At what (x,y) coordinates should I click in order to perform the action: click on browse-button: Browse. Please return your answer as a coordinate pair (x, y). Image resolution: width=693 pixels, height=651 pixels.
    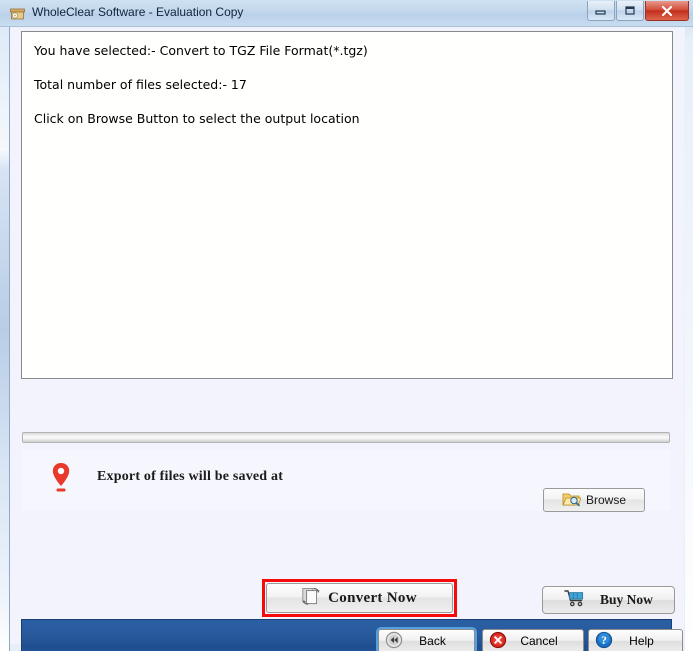
    Looking at the image, I should click on (594, 500).